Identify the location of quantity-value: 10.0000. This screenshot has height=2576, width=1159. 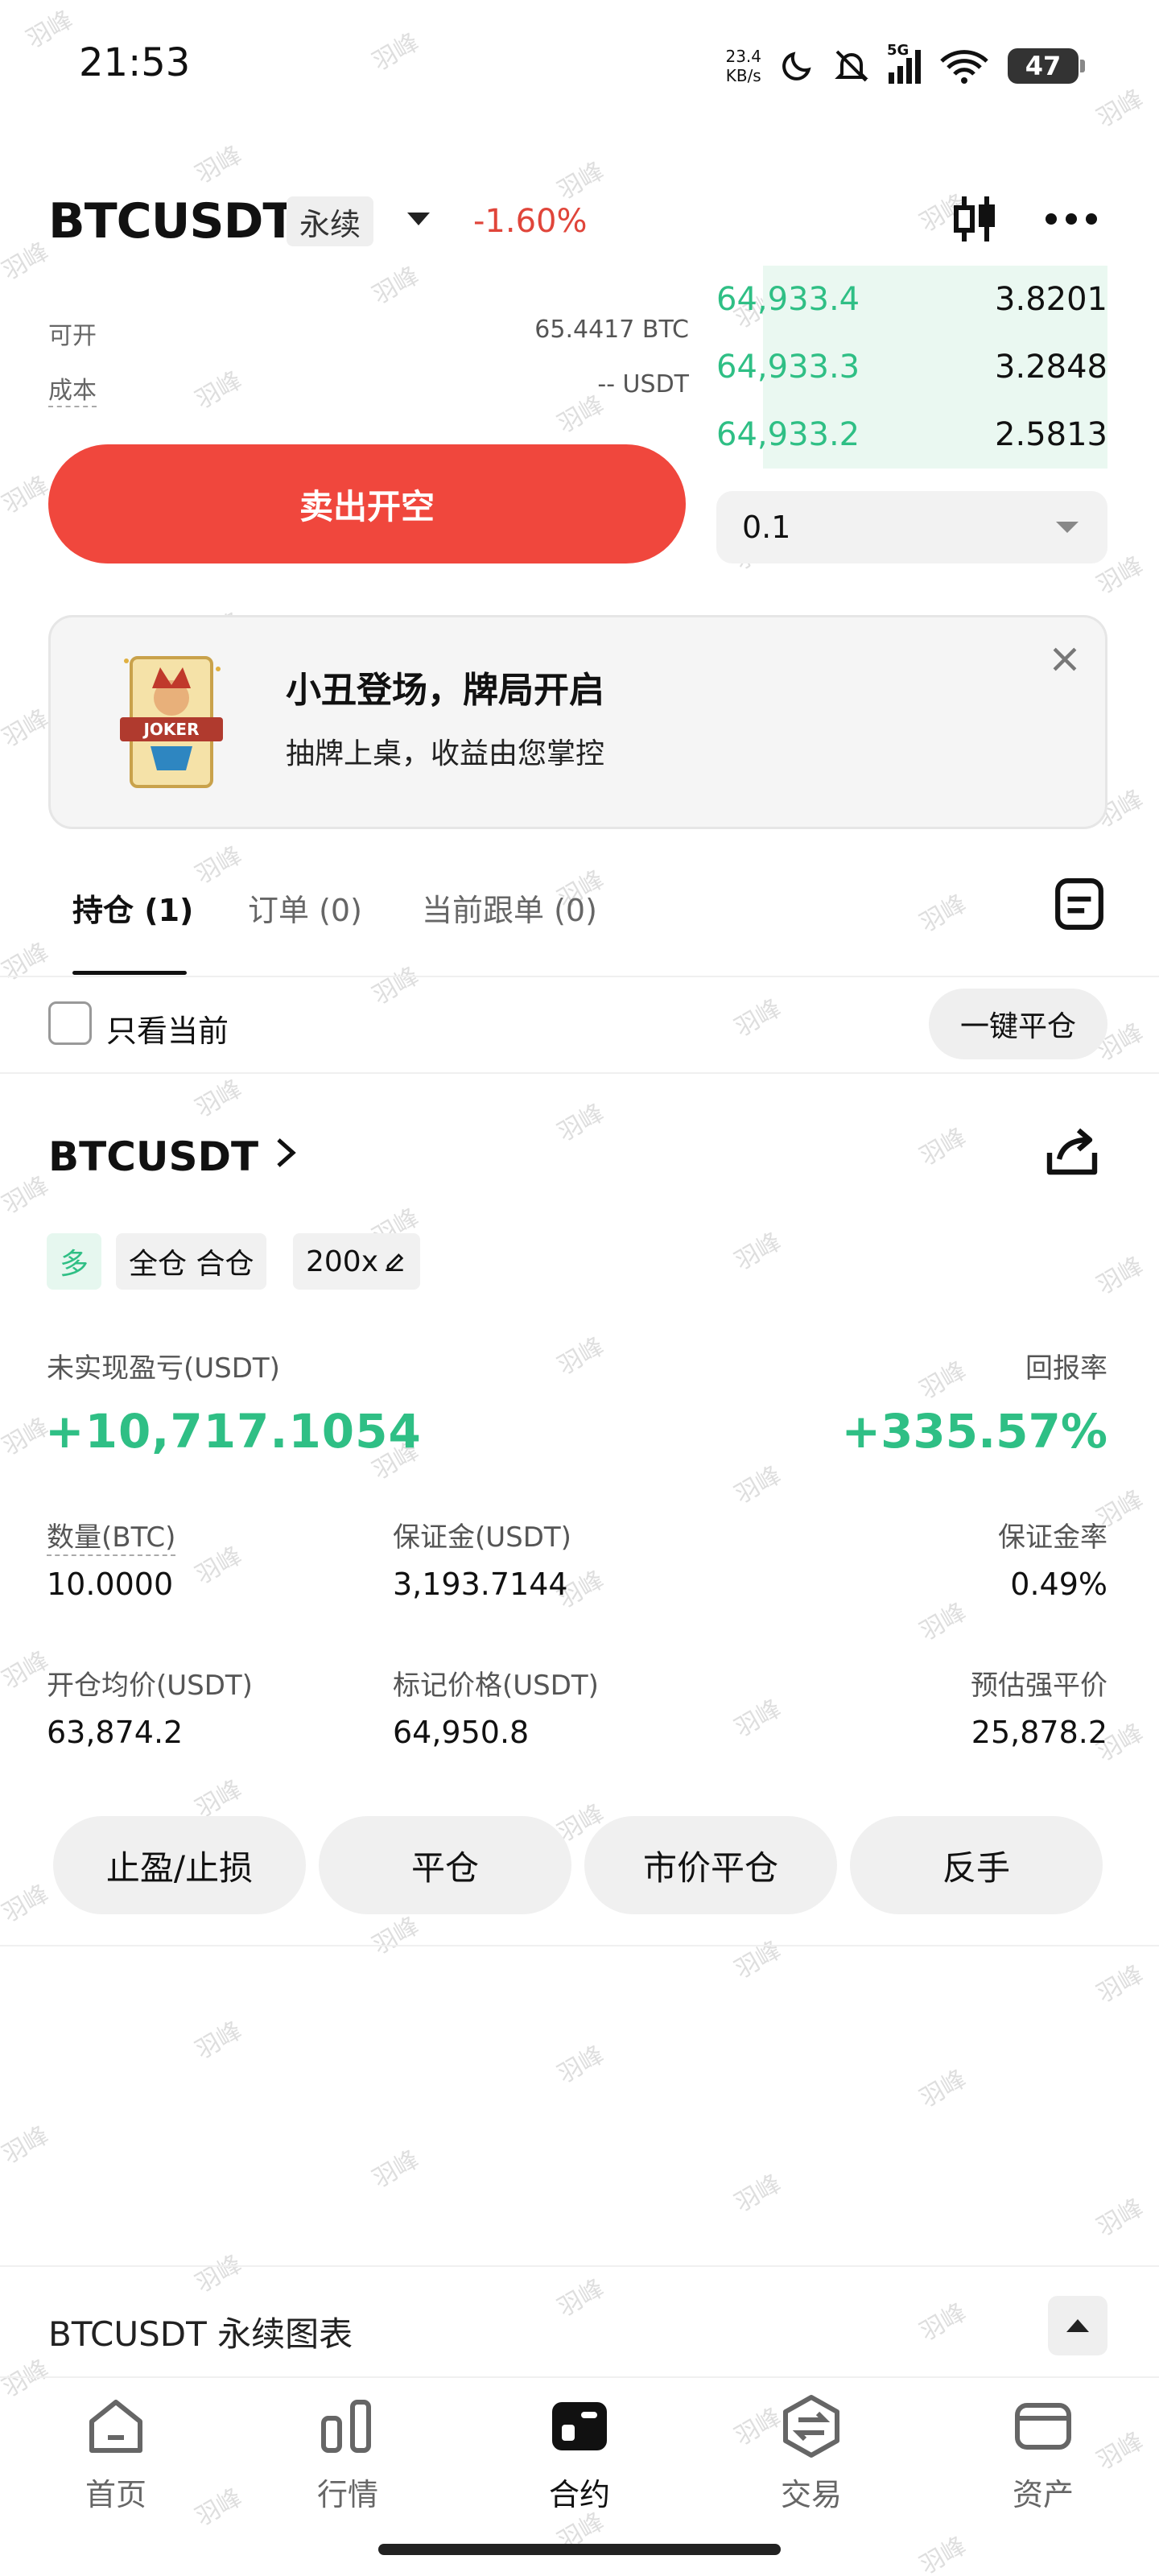
(110, 1584).